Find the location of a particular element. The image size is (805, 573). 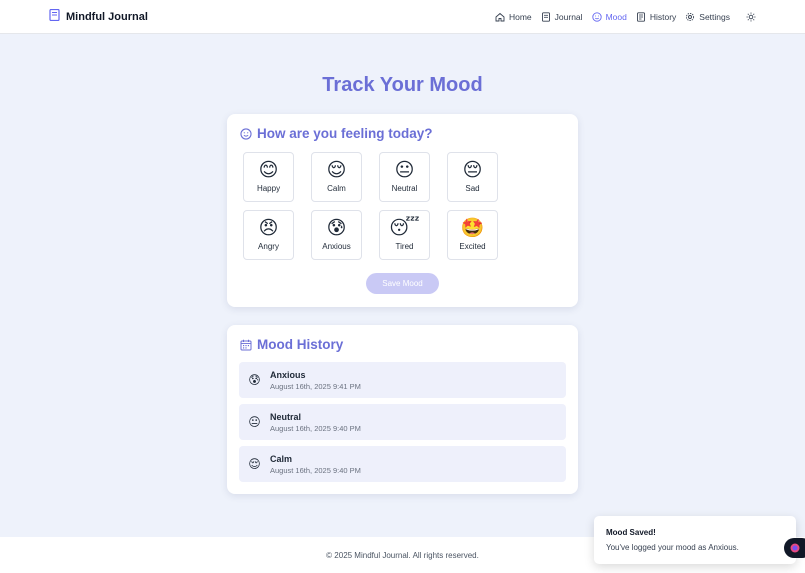

history-item: 😌 Calm August 16th, 2025 9:40 PM is located at coordinates (402, 464).